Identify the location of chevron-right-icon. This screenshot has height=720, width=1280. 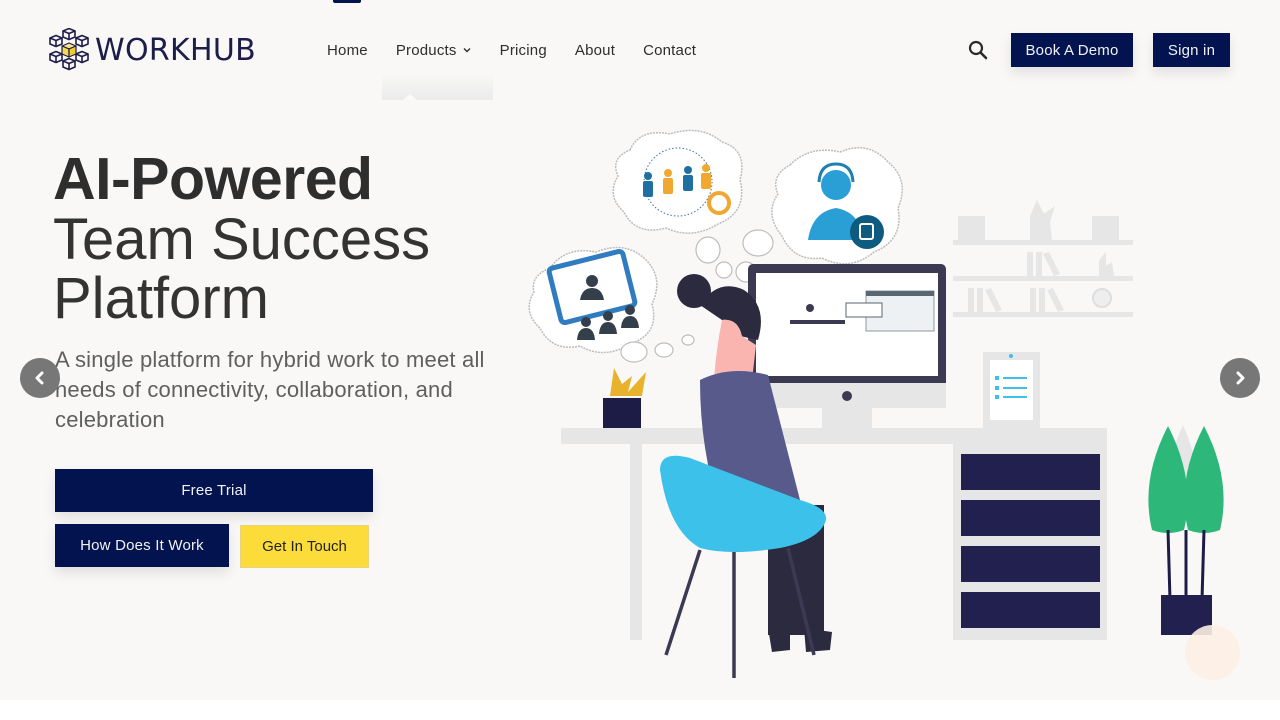
(1240, 378).